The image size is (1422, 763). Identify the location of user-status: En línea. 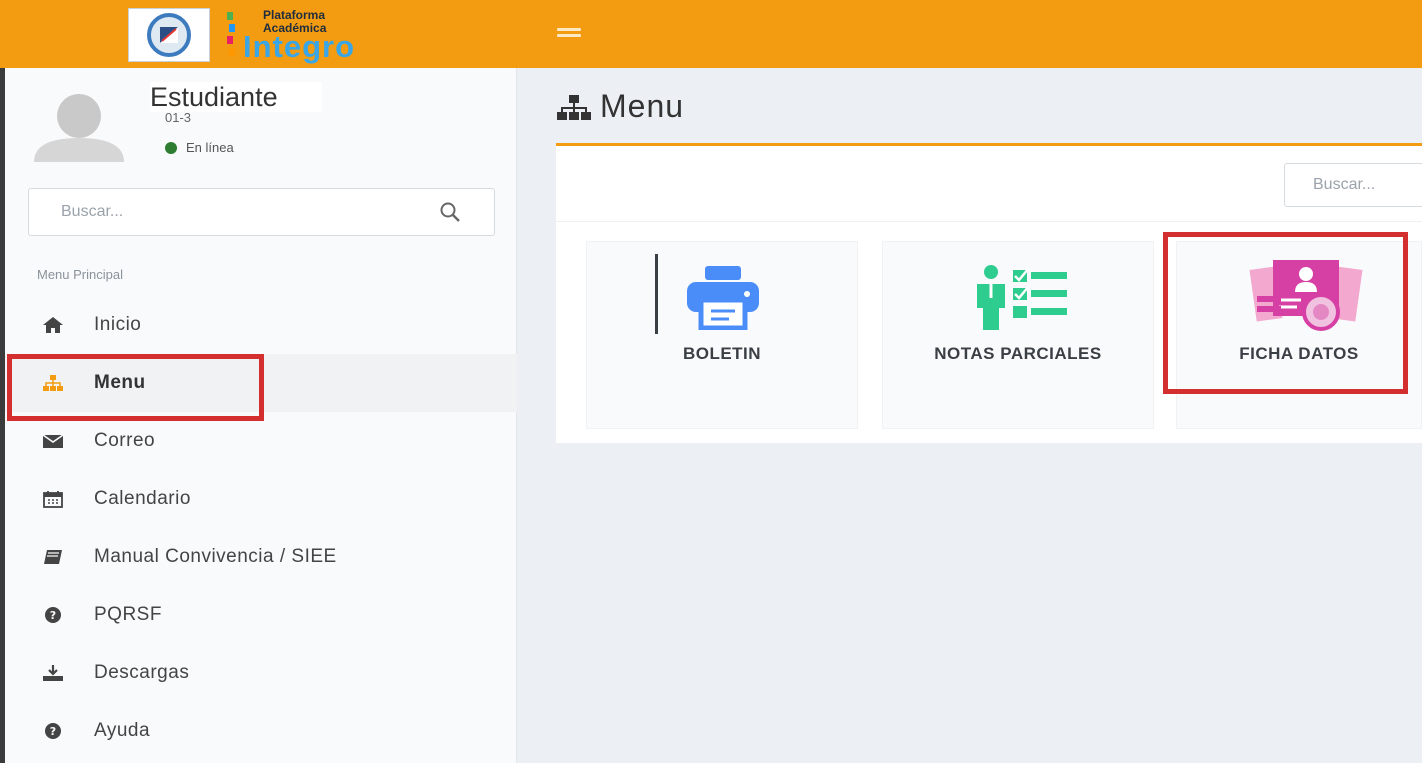
(199, 147).